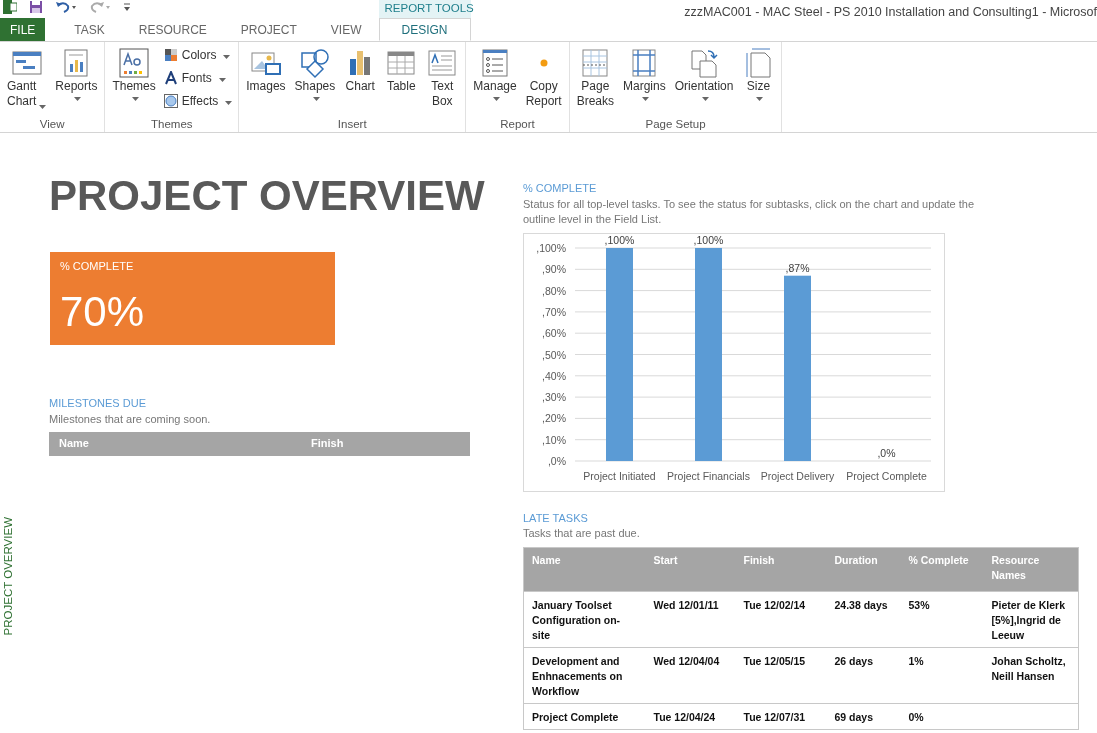 The image size is (1097, 733). Describe the element at coordinates (582, 533) in the screenshot. I see `section-description: Tasks that are past due.` at that location.